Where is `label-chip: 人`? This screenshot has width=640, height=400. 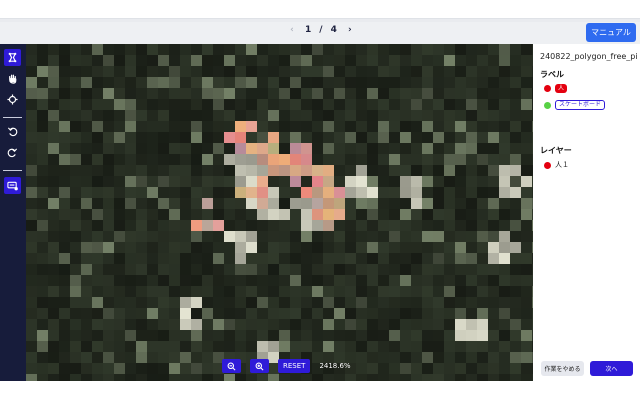 label-chip: 人 is located at coordinates (561, 88).